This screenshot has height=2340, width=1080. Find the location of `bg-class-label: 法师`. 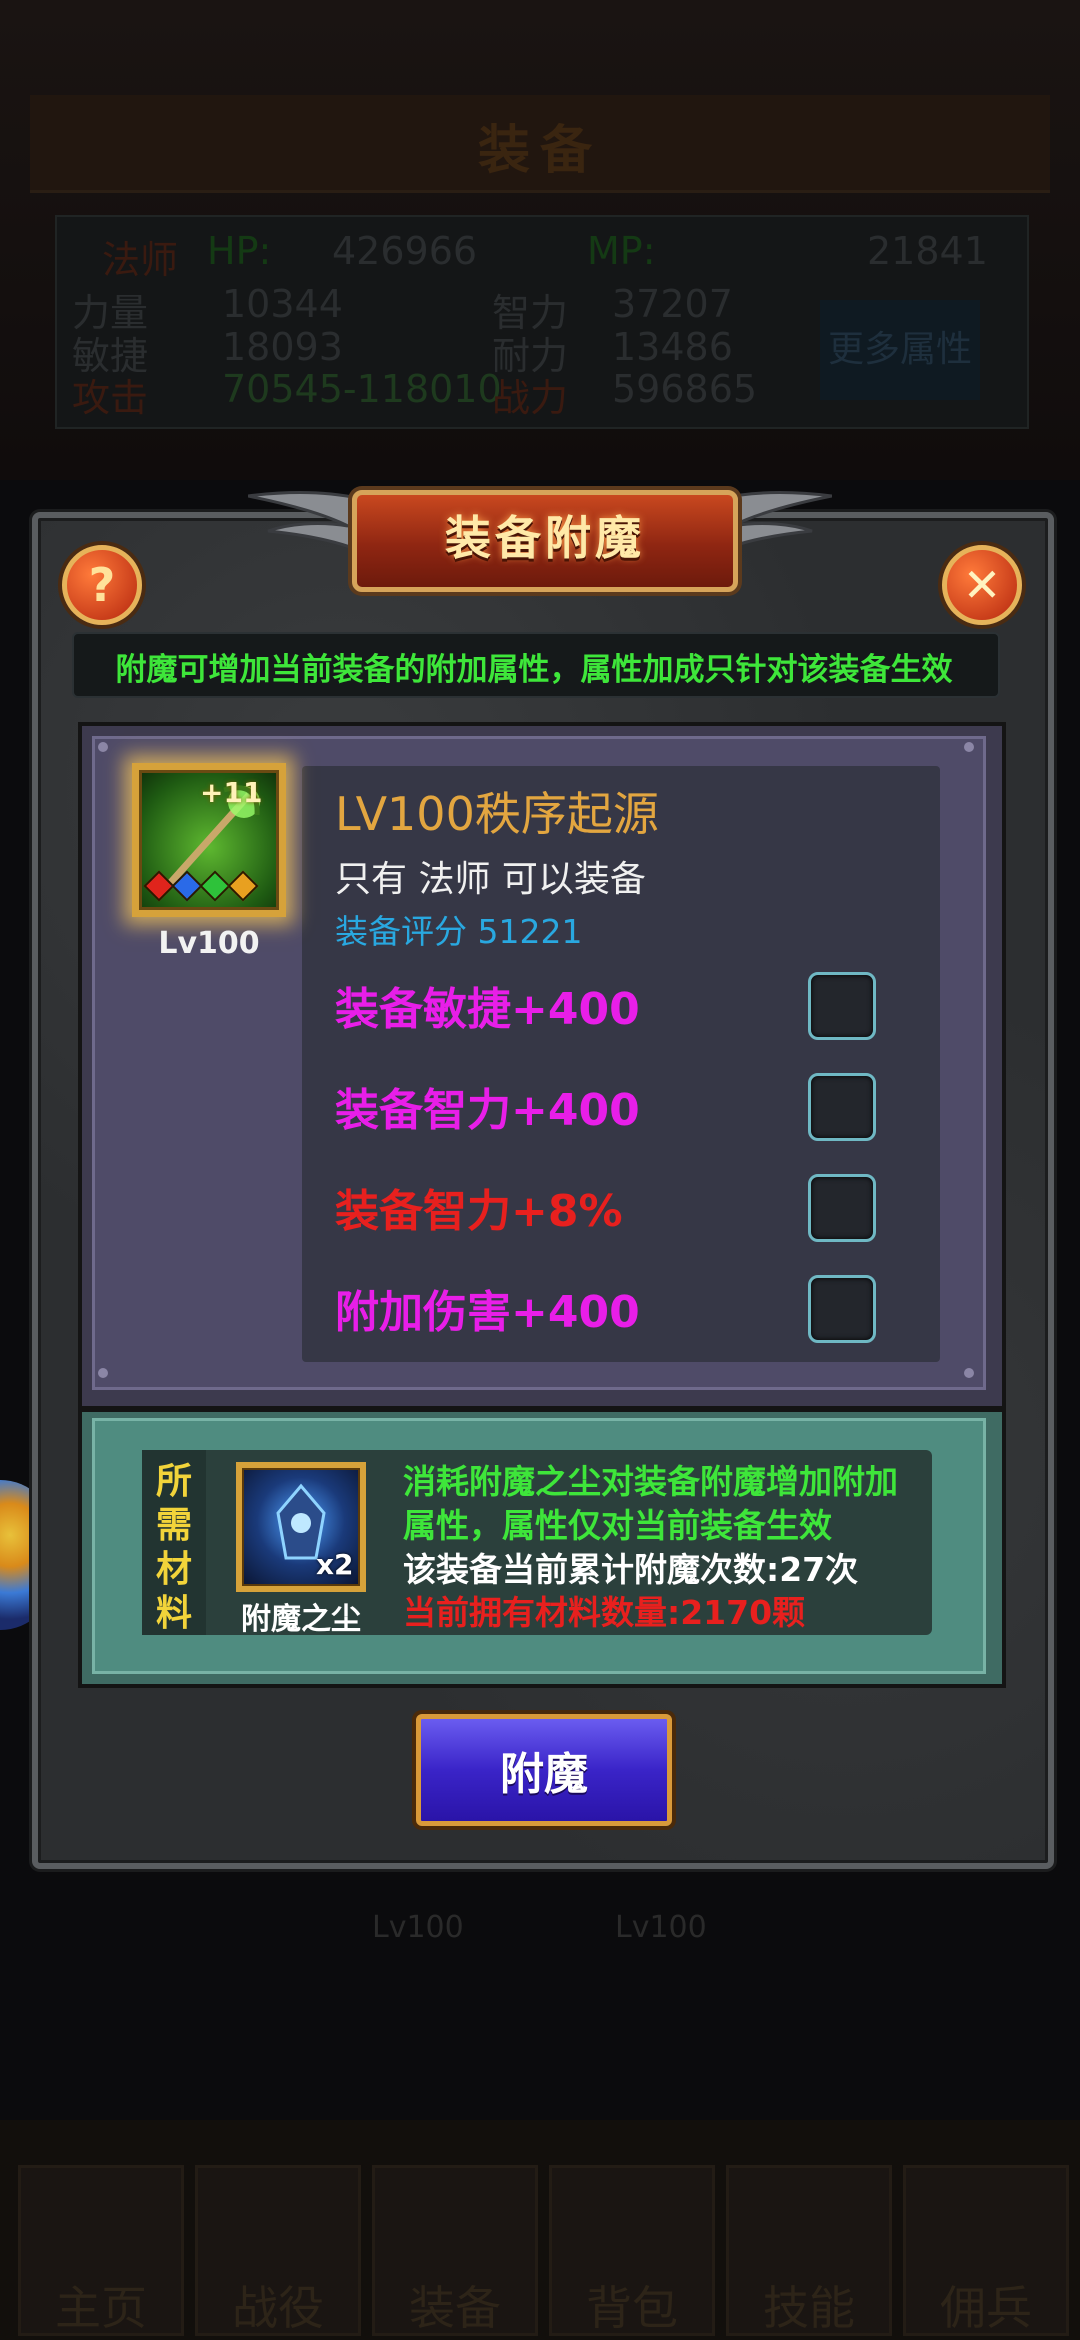

bg-class-label: 法师 is located at coordinates (140, 260).